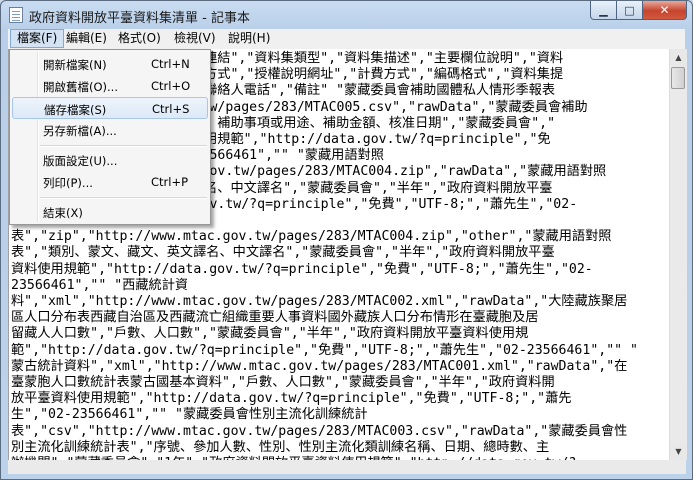 Image resolution: width=693 pixels, height=480 pixels. I want to click on vertical-scrollbar: ▲ ▼, so click(678, 254).